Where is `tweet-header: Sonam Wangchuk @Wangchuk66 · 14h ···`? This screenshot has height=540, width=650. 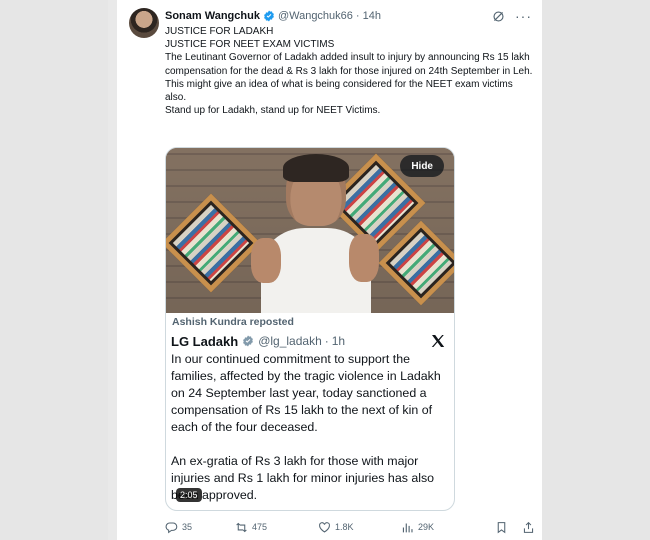 tweet-header: Sonam Wangchuk @Wangchuk66 · 14h ··· is located at coordinates (348, 16).